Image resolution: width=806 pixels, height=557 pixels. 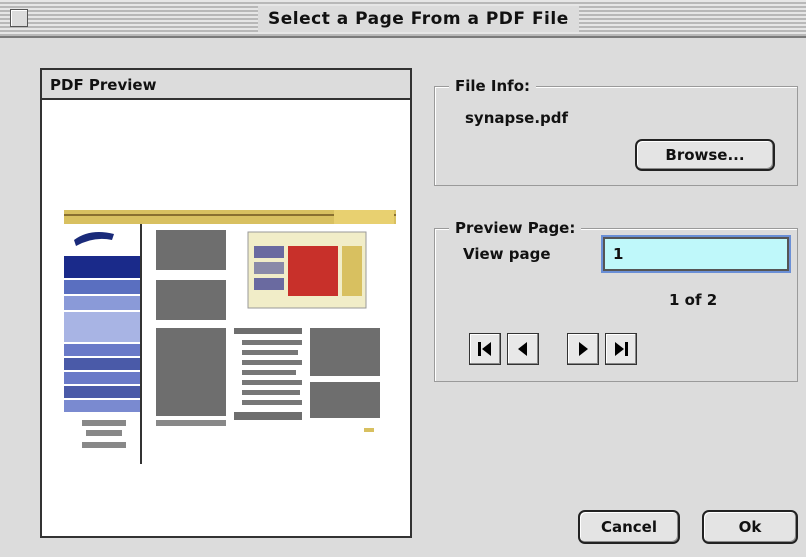 What do you see at coordinates (418, 19) in the screenshot?
I see `window-title: Select a Page From a PDF File` at bounding box center [418, 19].